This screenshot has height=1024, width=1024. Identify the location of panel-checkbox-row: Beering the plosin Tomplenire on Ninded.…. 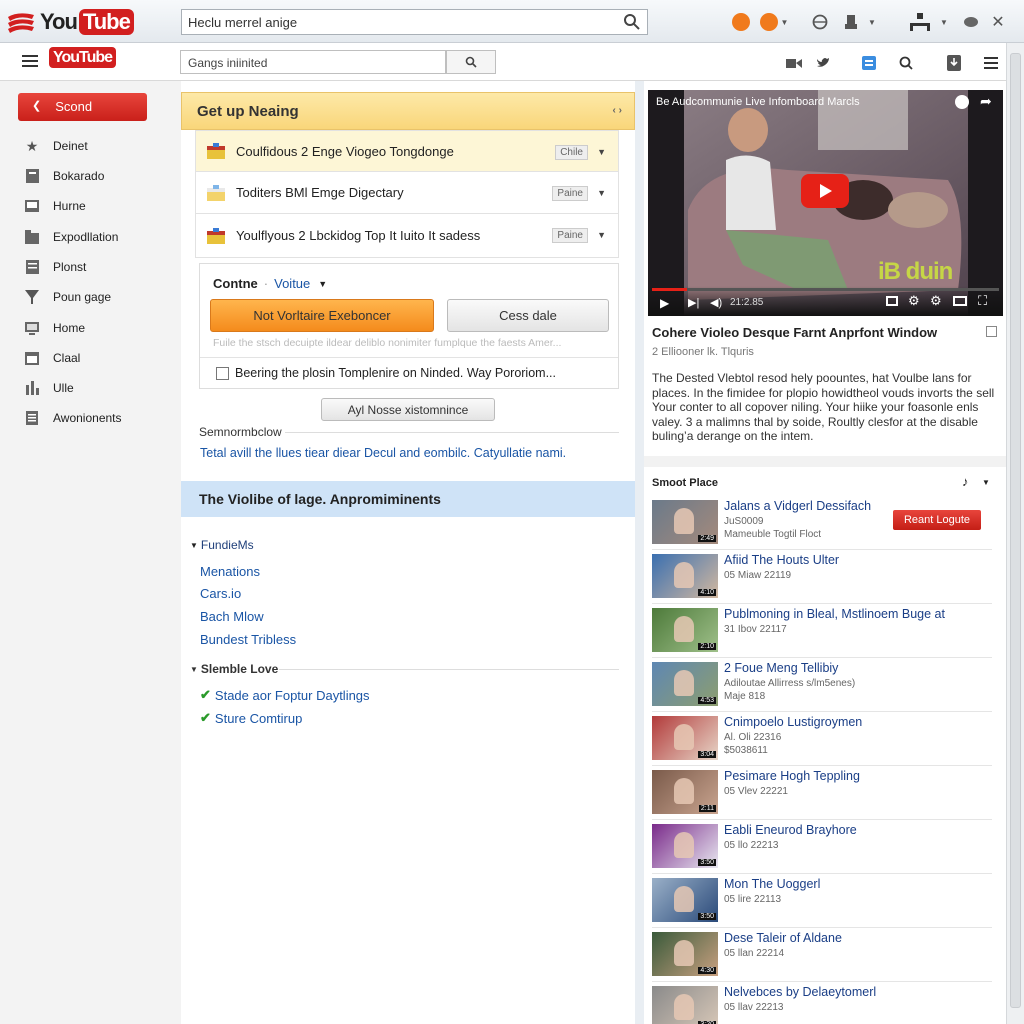
(386, 373).